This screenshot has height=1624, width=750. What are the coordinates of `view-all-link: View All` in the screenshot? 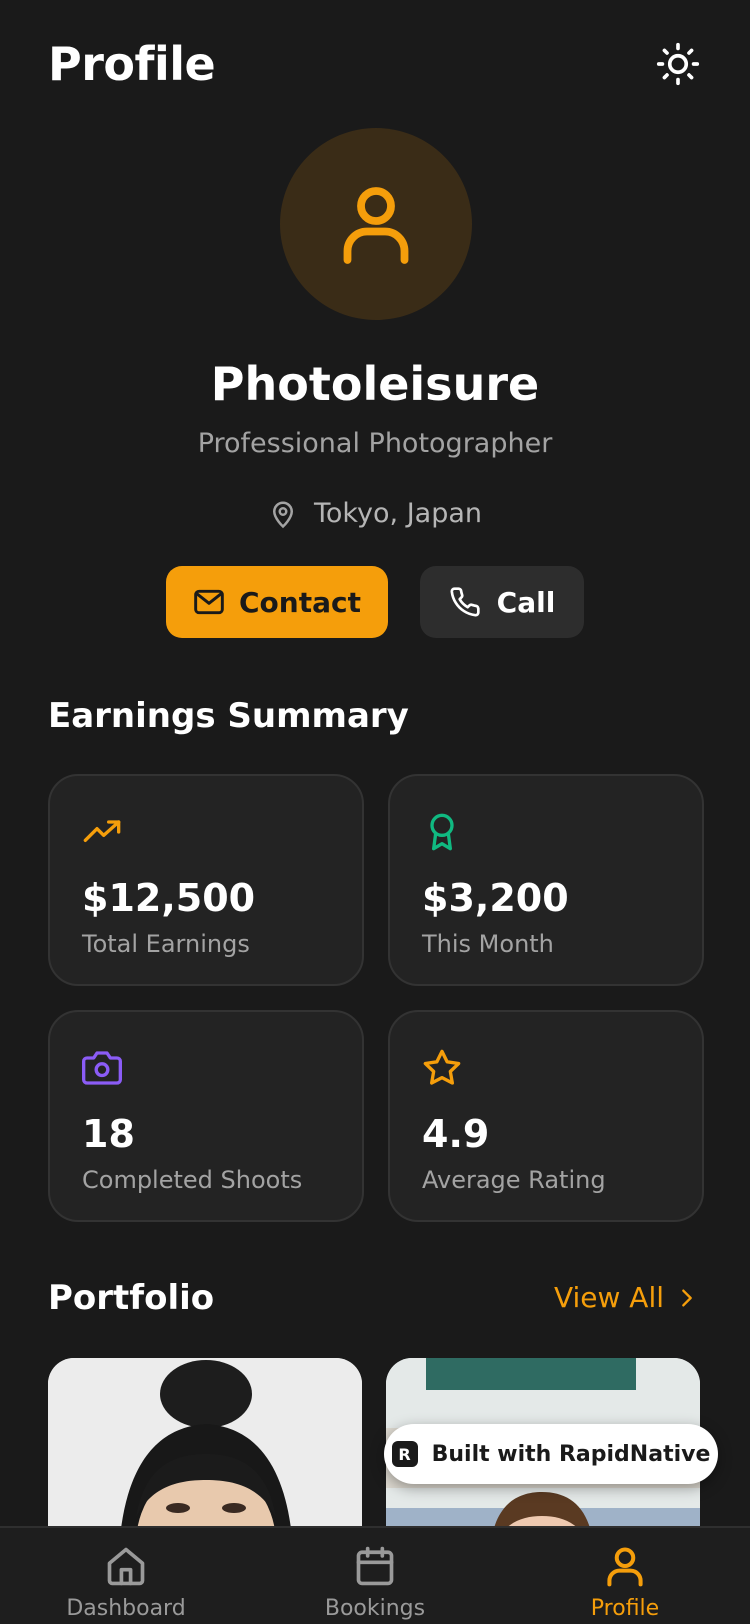 It's located at (626, 1298).